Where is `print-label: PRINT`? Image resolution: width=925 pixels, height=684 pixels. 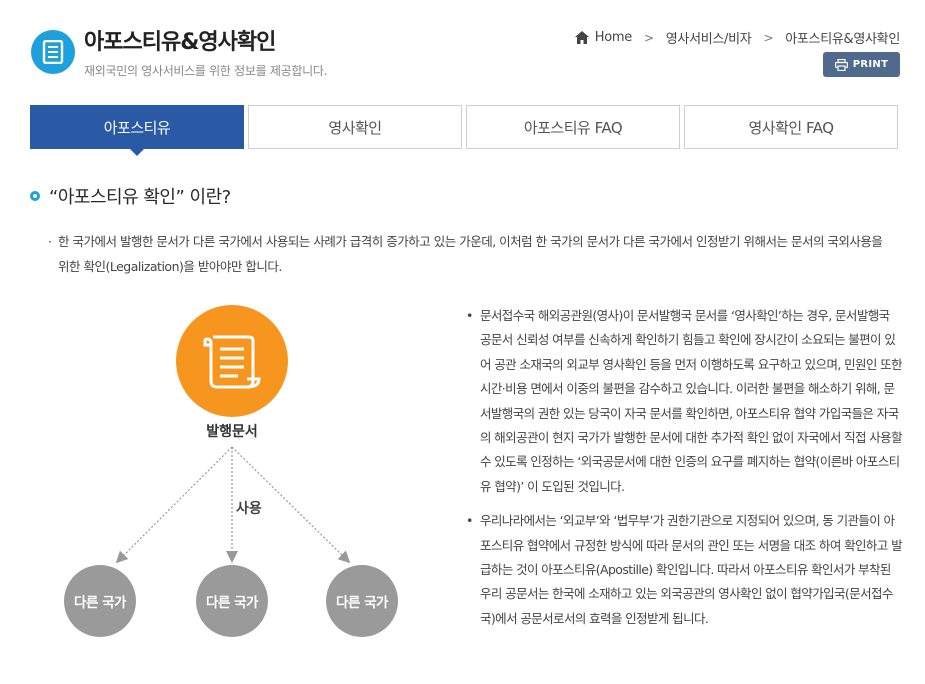
print-label: PRINT is located at coordinates (870, 64).